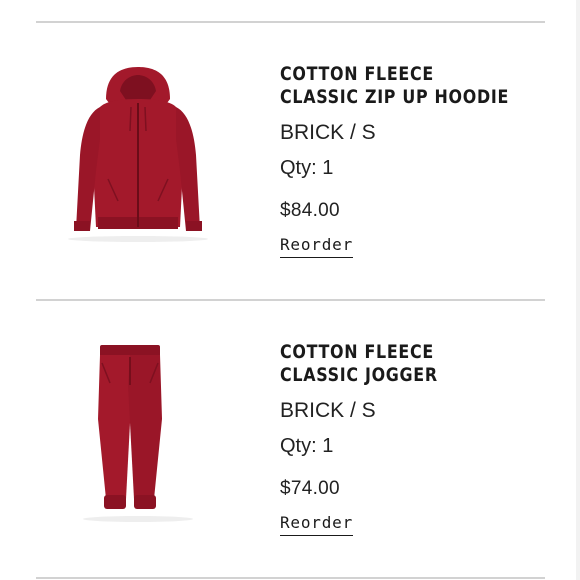 This screenshot has width=580, height=580. Describe the element at coordinates (413, 86) in the screenshot. I see `product-name: COTTON FLEECE CLASSIC ZIP UP HOODIE` at that location.